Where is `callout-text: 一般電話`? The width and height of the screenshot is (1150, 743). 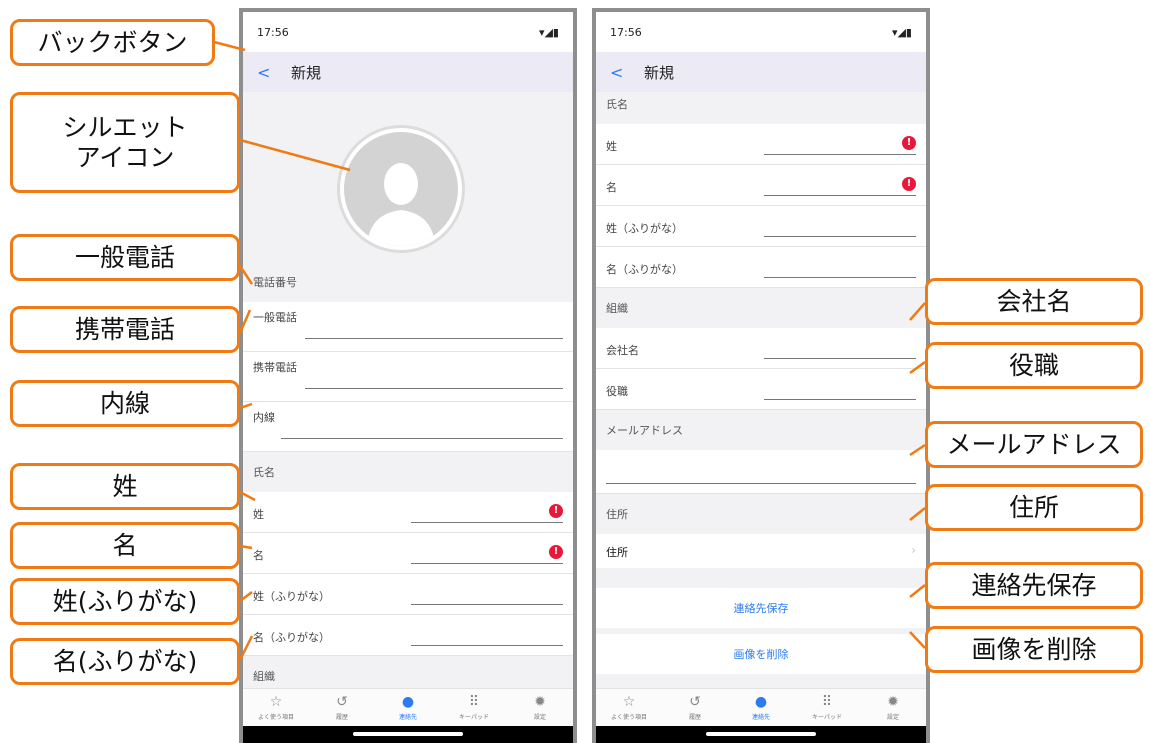
callout-text: 一般電話 is located at coordinates (124, 257).